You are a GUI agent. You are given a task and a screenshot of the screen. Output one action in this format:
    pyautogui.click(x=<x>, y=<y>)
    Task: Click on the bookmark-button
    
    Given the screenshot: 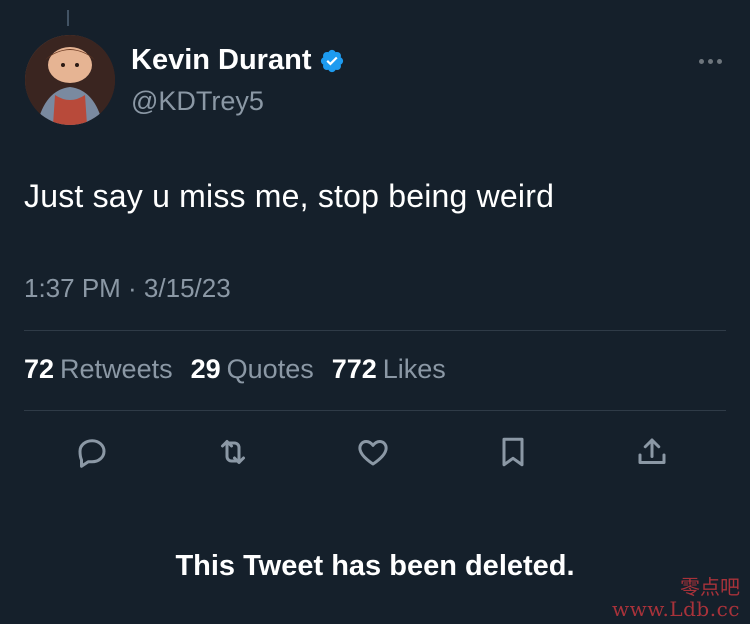 What is the action you would take?
    pyautogui.click(x=513, y=452)
    